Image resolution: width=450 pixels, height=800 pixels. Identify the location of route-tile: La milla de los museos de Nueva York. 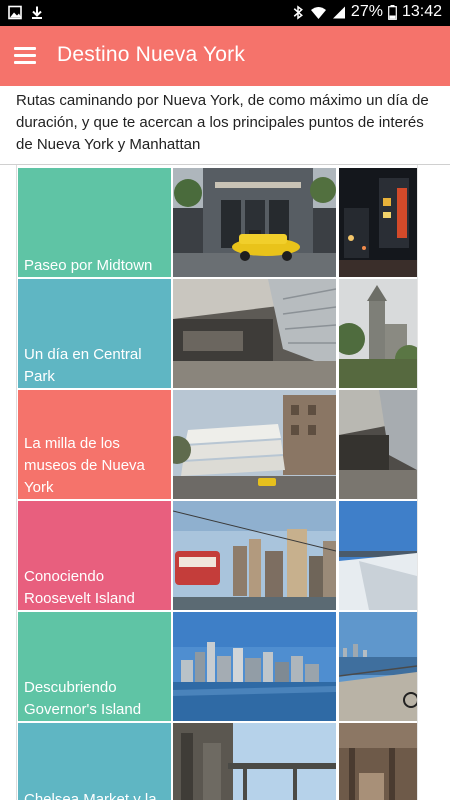
(94, 444).